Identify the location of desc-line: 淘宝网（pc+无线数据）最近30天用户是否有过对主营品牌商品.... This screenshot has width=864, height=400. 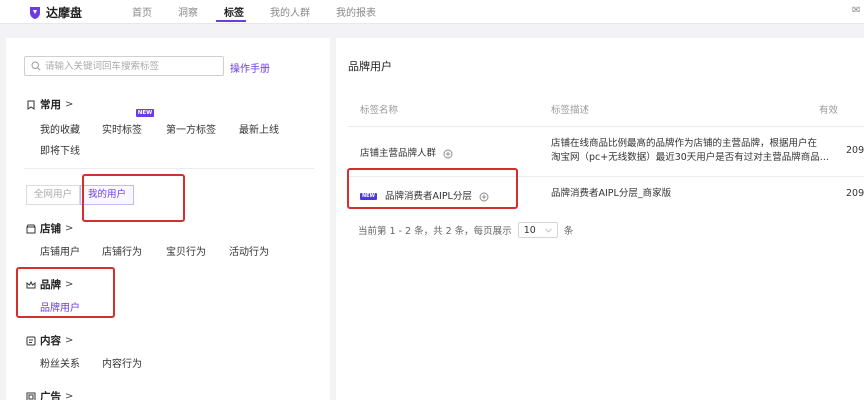
(690, 157).